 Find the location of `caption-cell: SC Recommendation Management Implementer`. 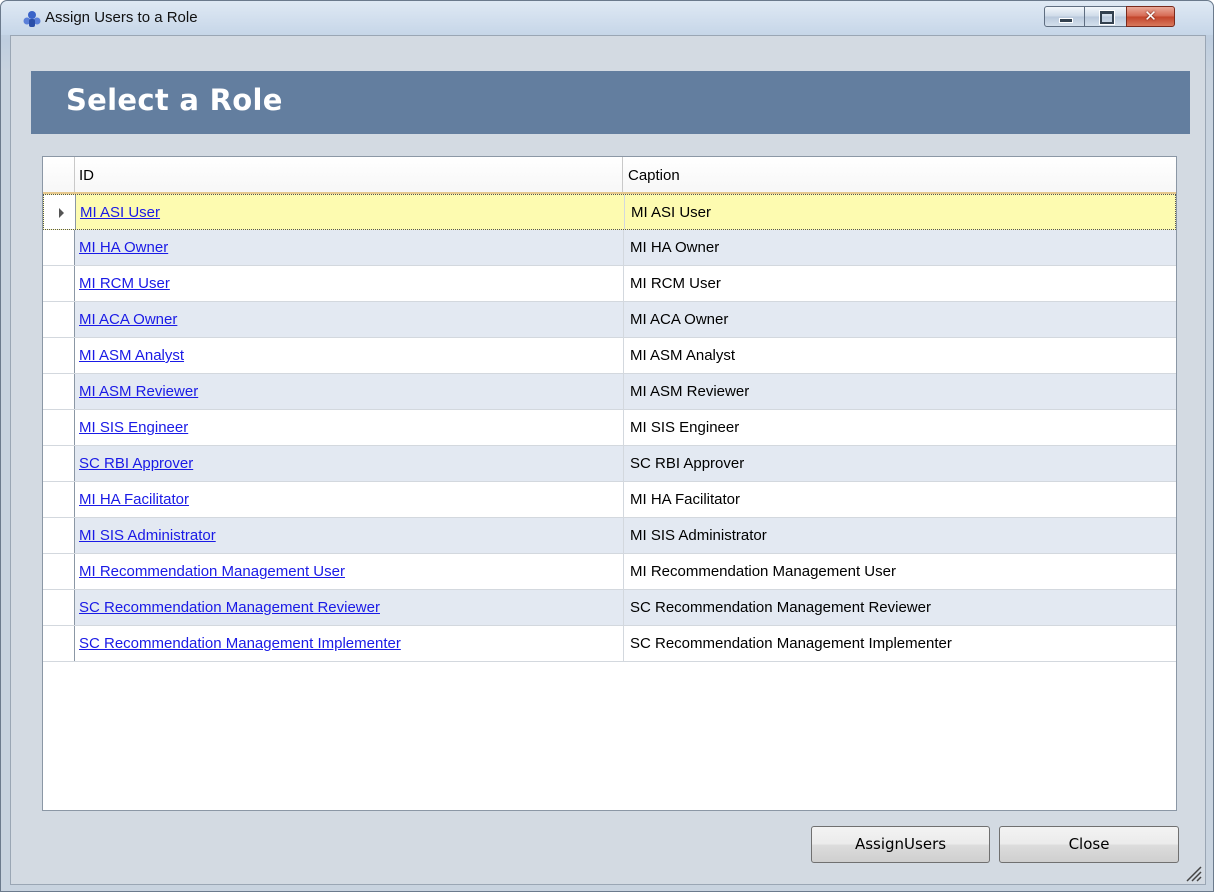

caption-cell: SC Recommendation Management Implementer is located at coordinates (791, 643).